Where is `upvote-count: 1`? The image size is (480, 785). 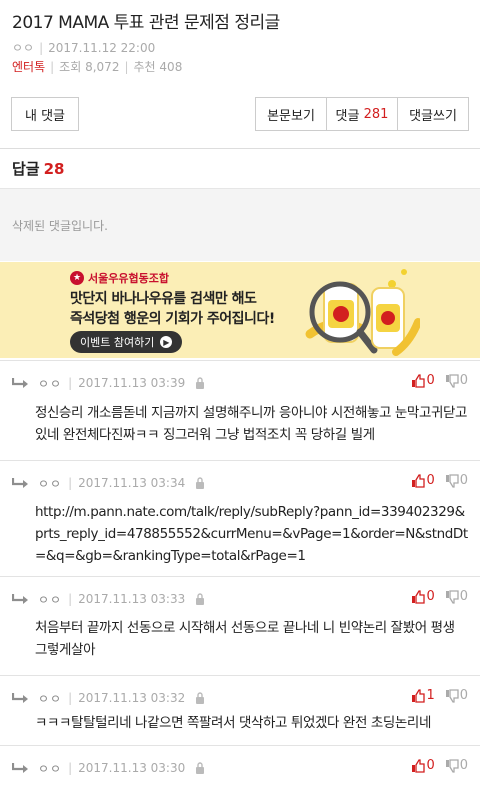 upvote-count: 1 is located at coordinates (430, 695).